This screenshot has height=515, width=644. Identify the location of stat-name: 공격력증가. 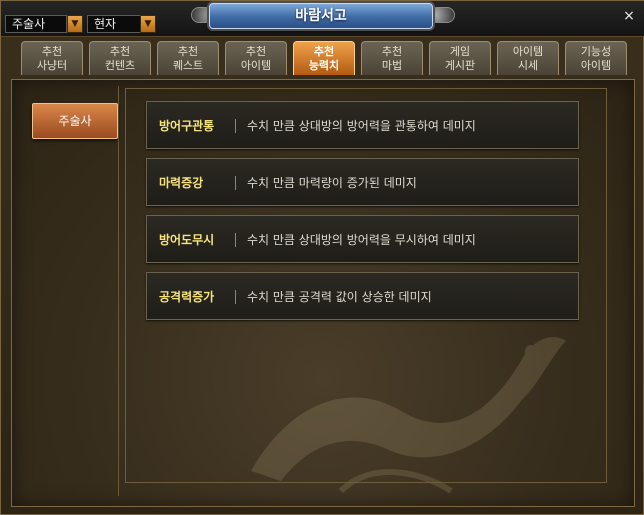
(187, 297).